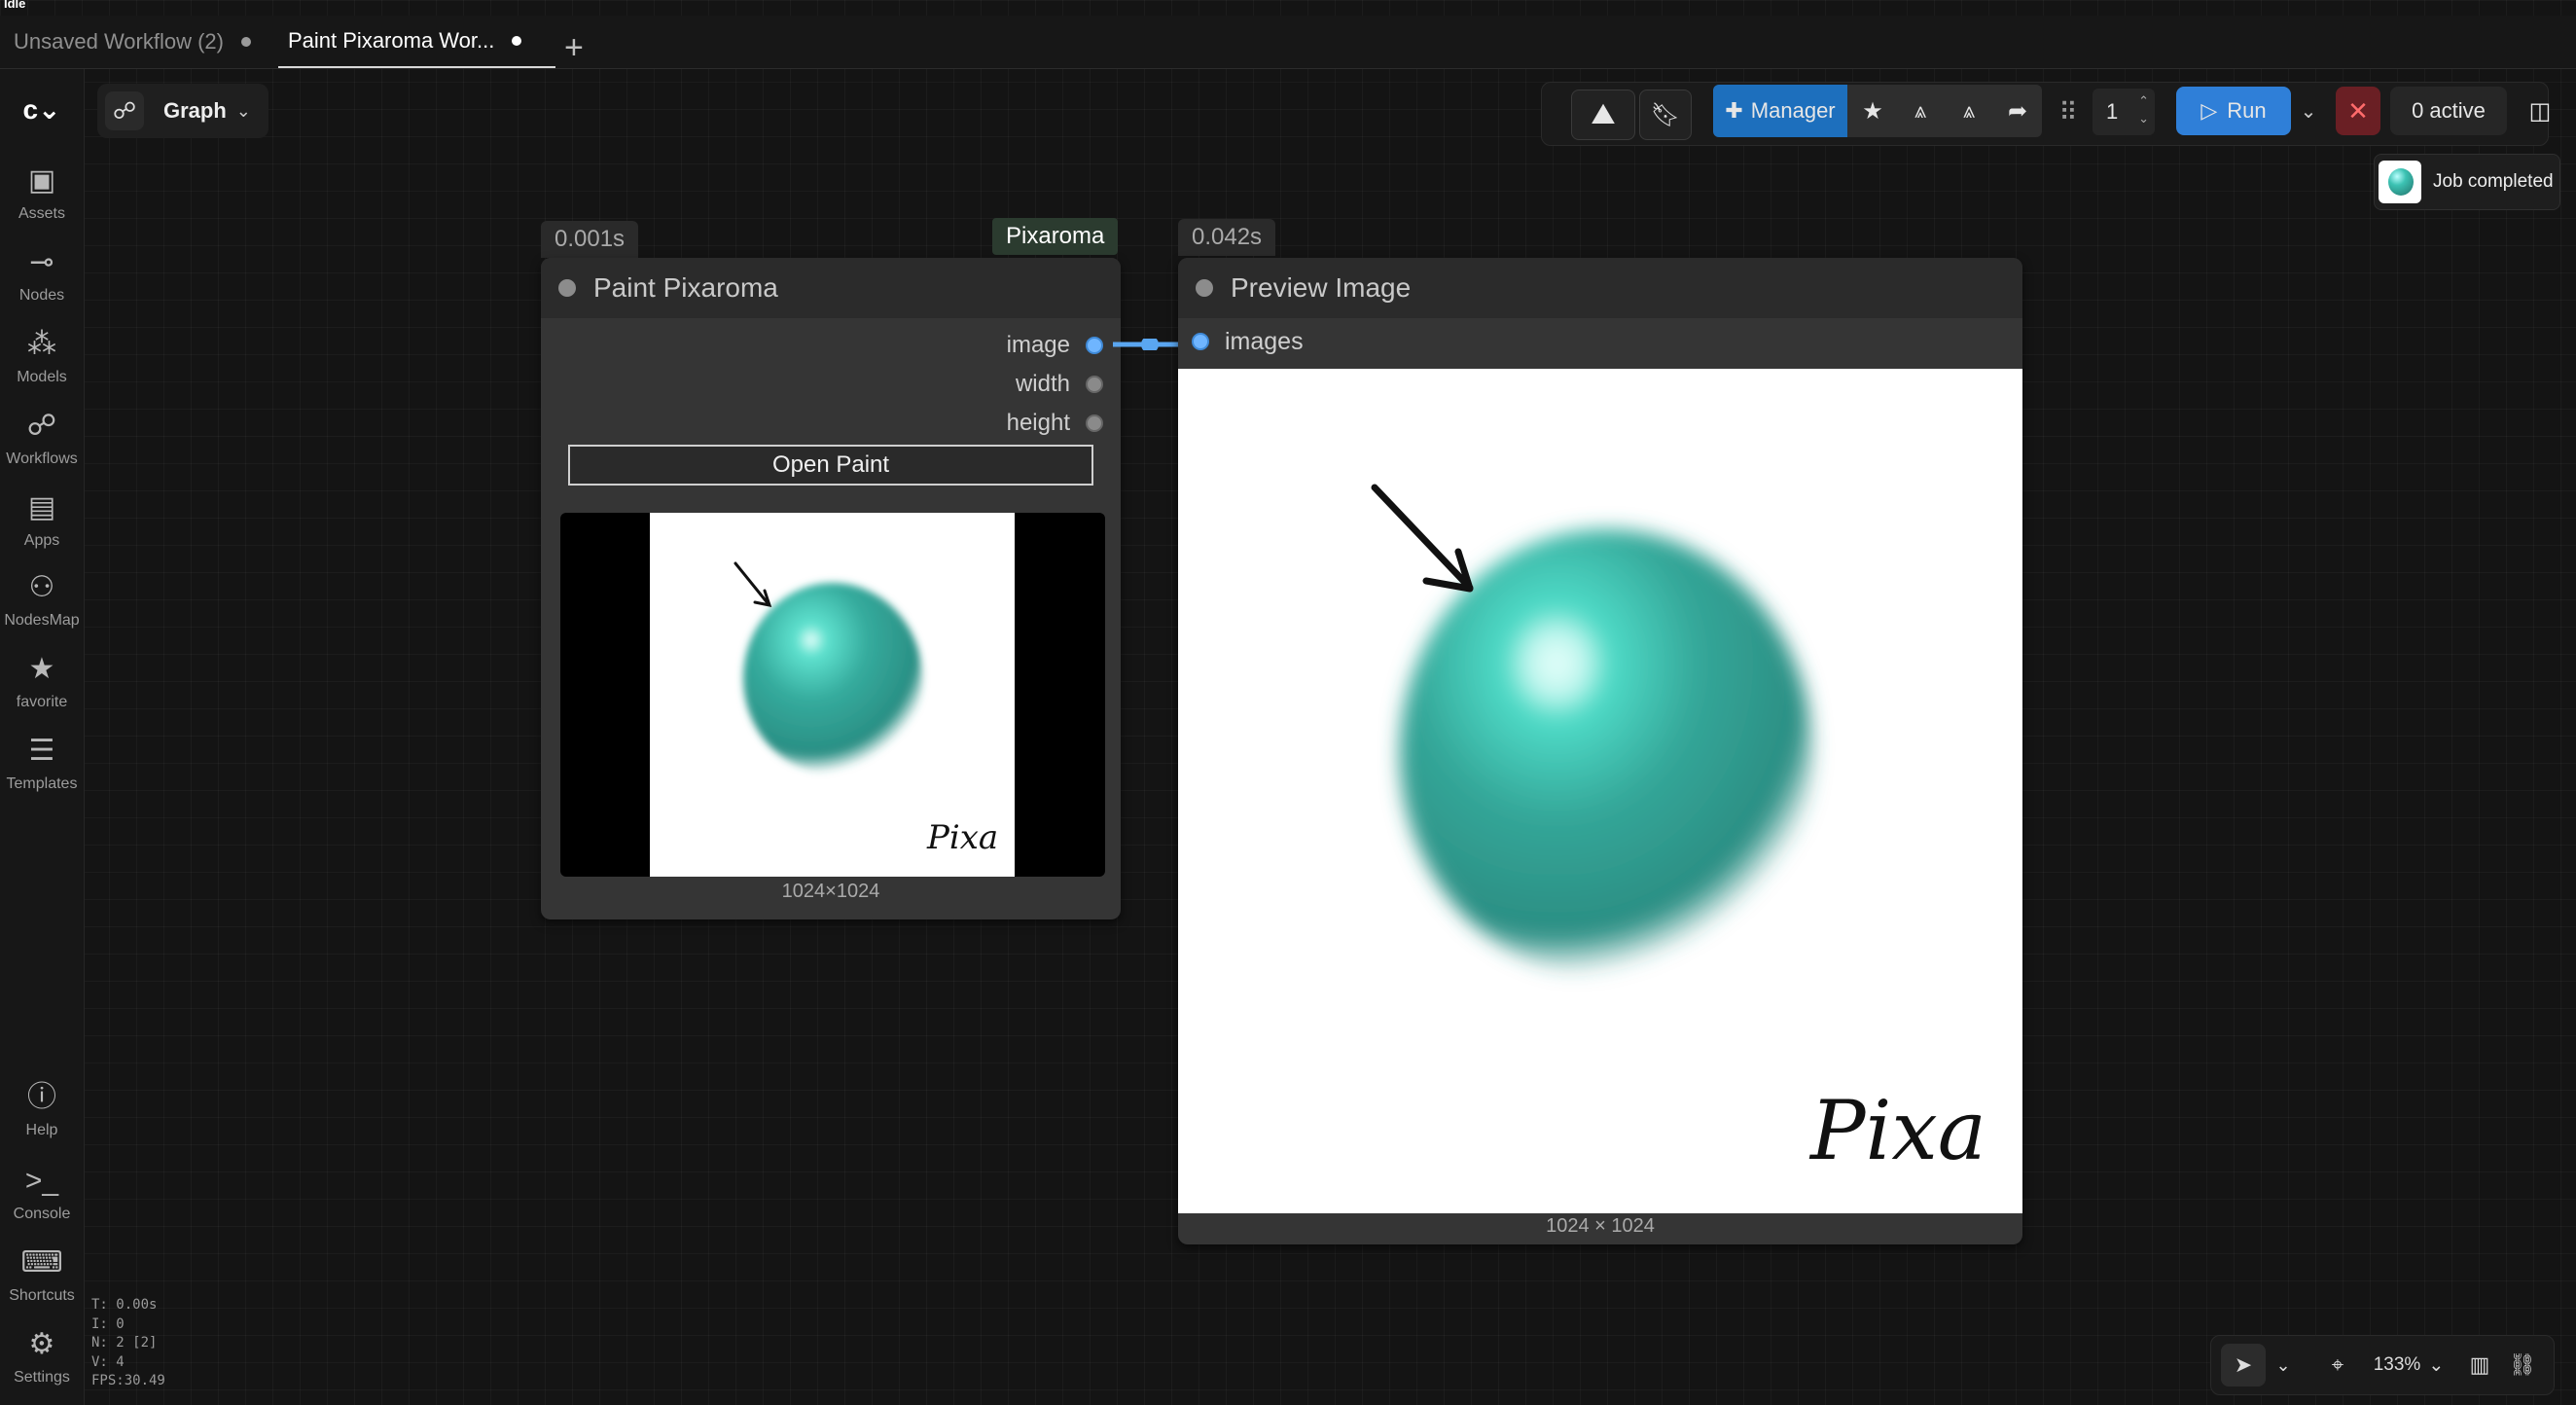 This screenshot has height=1405, width=2576. Describe the element at coordinates (2540, 111) in the screenshot. I see `toggle-panel-button: ◫` at that location.